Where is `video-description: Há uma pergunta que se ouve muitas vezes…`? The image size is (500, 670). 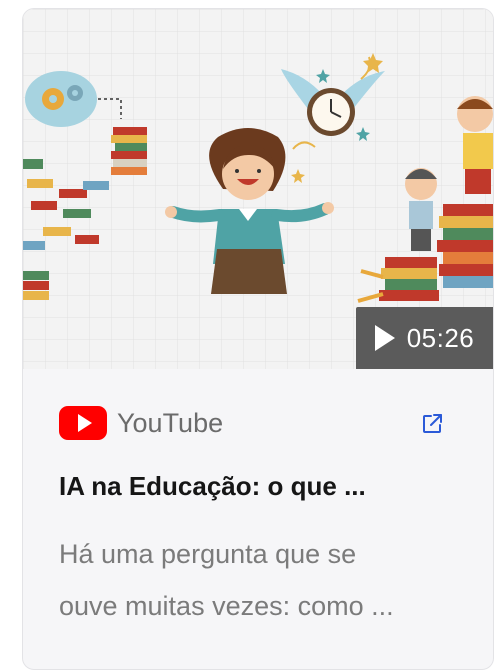 video-description: Há uma pergunta que se ouve muitas vezes… is located at coordinates (259, 580).